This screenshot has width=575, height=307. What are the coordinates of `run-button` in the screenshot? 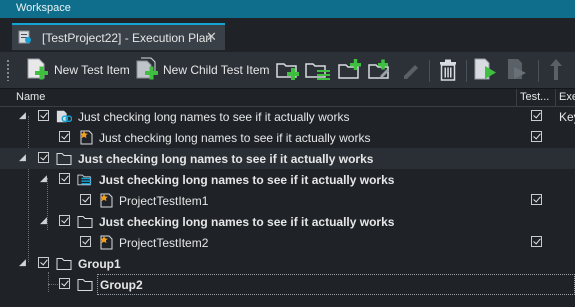 It's located at (486, 70).